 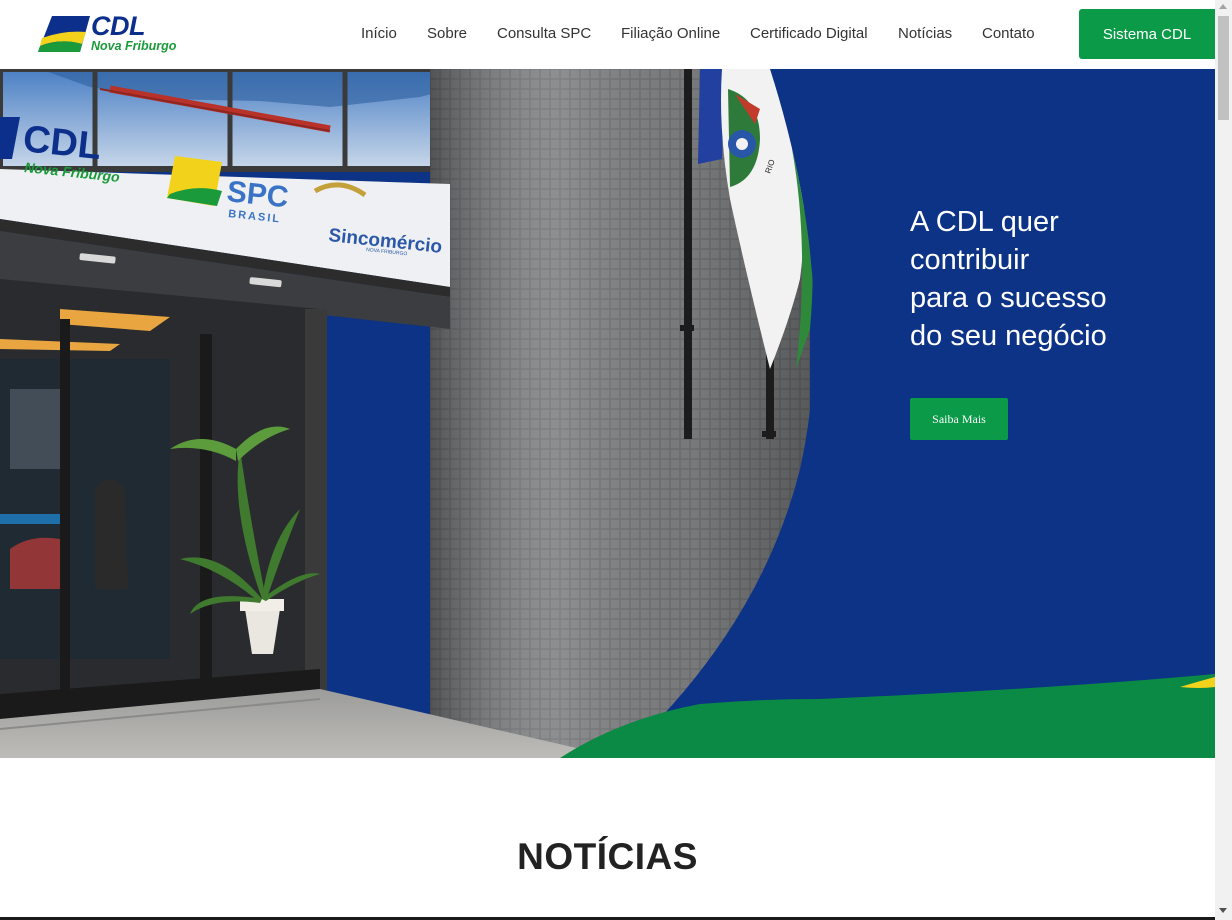 What do you see at coordinates (118, 26) in the screenshot?
I see `logo-name: CDL` at bounding box center [118, 26].